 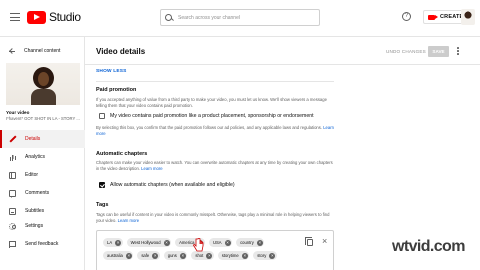 I want to click on tag-chip: guns ×, so click(x=175, y=255).